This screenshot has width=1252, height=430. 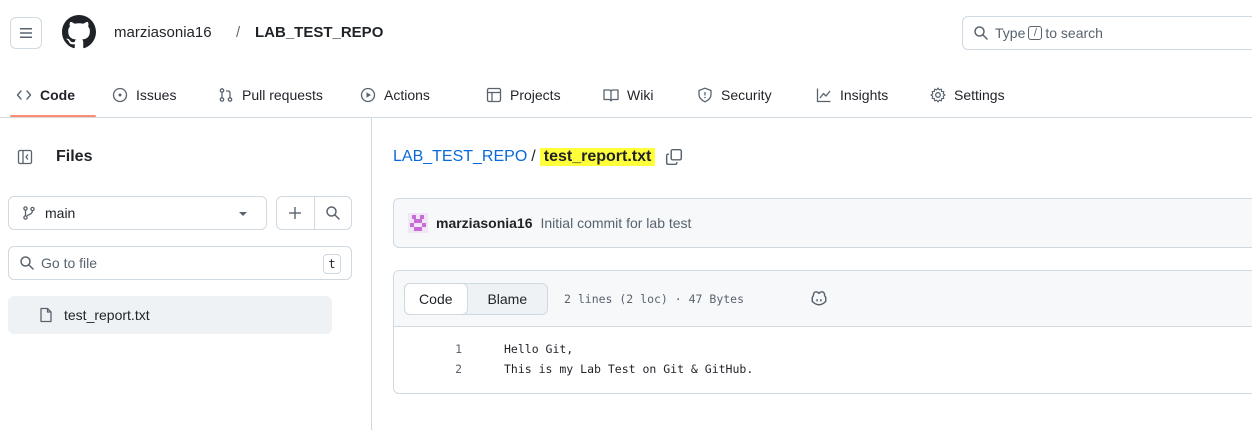 I want to click on table-icon, so click(x=494, y=95).